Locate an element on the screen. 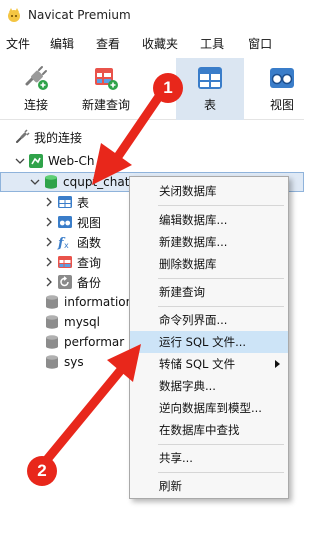  backups-label: 备份 is located at coordinates (89, 282).